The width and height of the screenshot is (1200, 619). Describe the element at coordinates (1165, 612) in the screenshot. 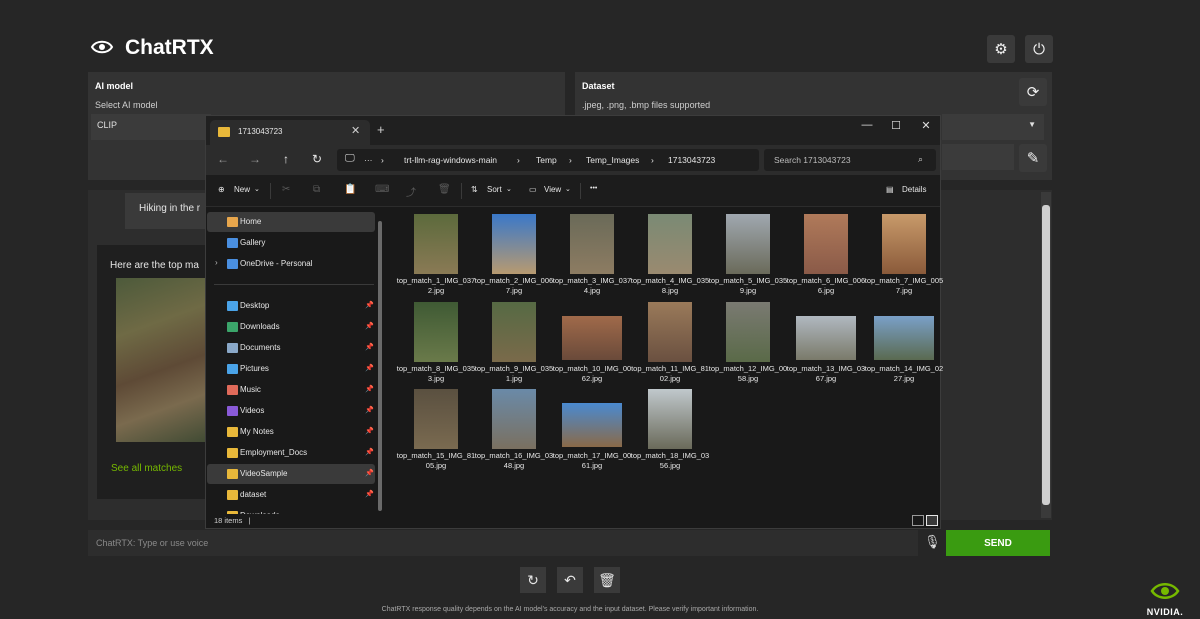

I see `nvidia-wordmark: NVIDIA.` at that location.